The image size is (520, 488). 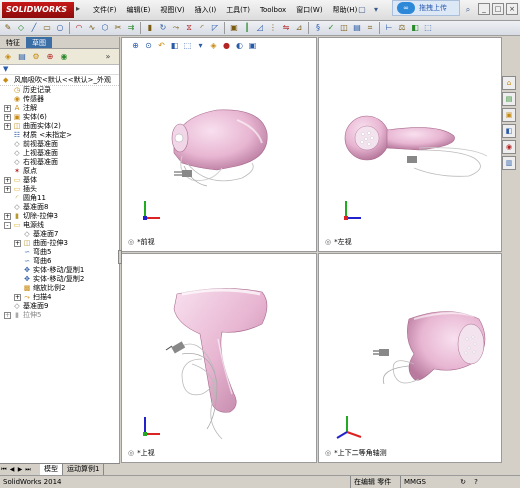 What do you see at coordinates (344, 28) in the screenshot?
I see `surface-icon: ◫` at bounding box center [344, 28].